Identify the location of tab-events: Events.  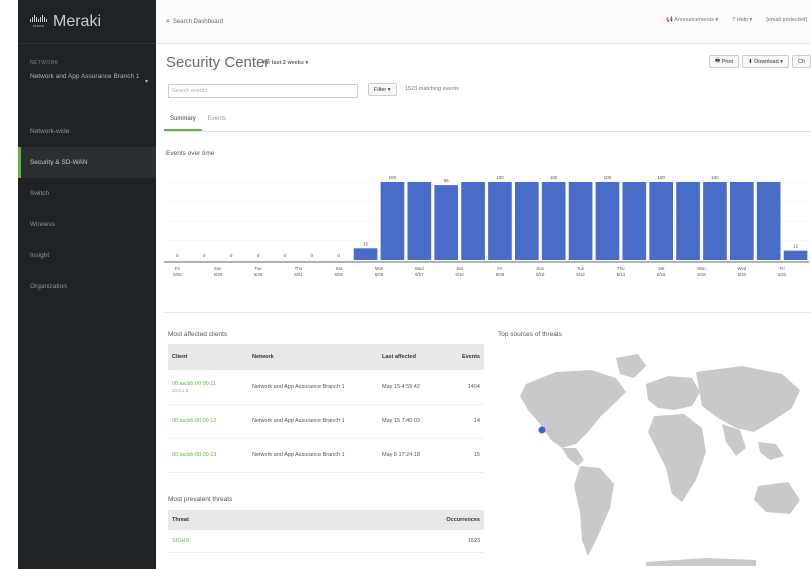
(217, 121).